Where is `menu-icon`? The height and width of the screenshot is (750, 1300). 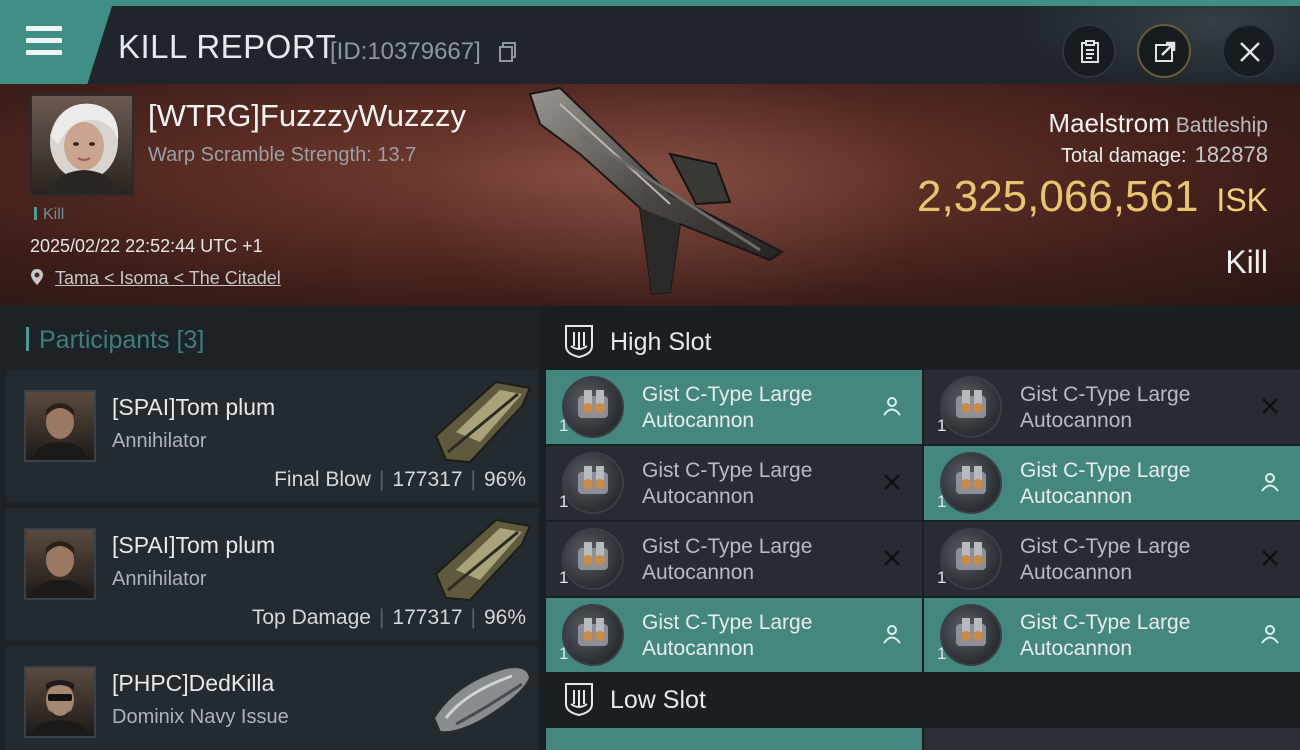 menu-icon is located at coordinates (44, 41).